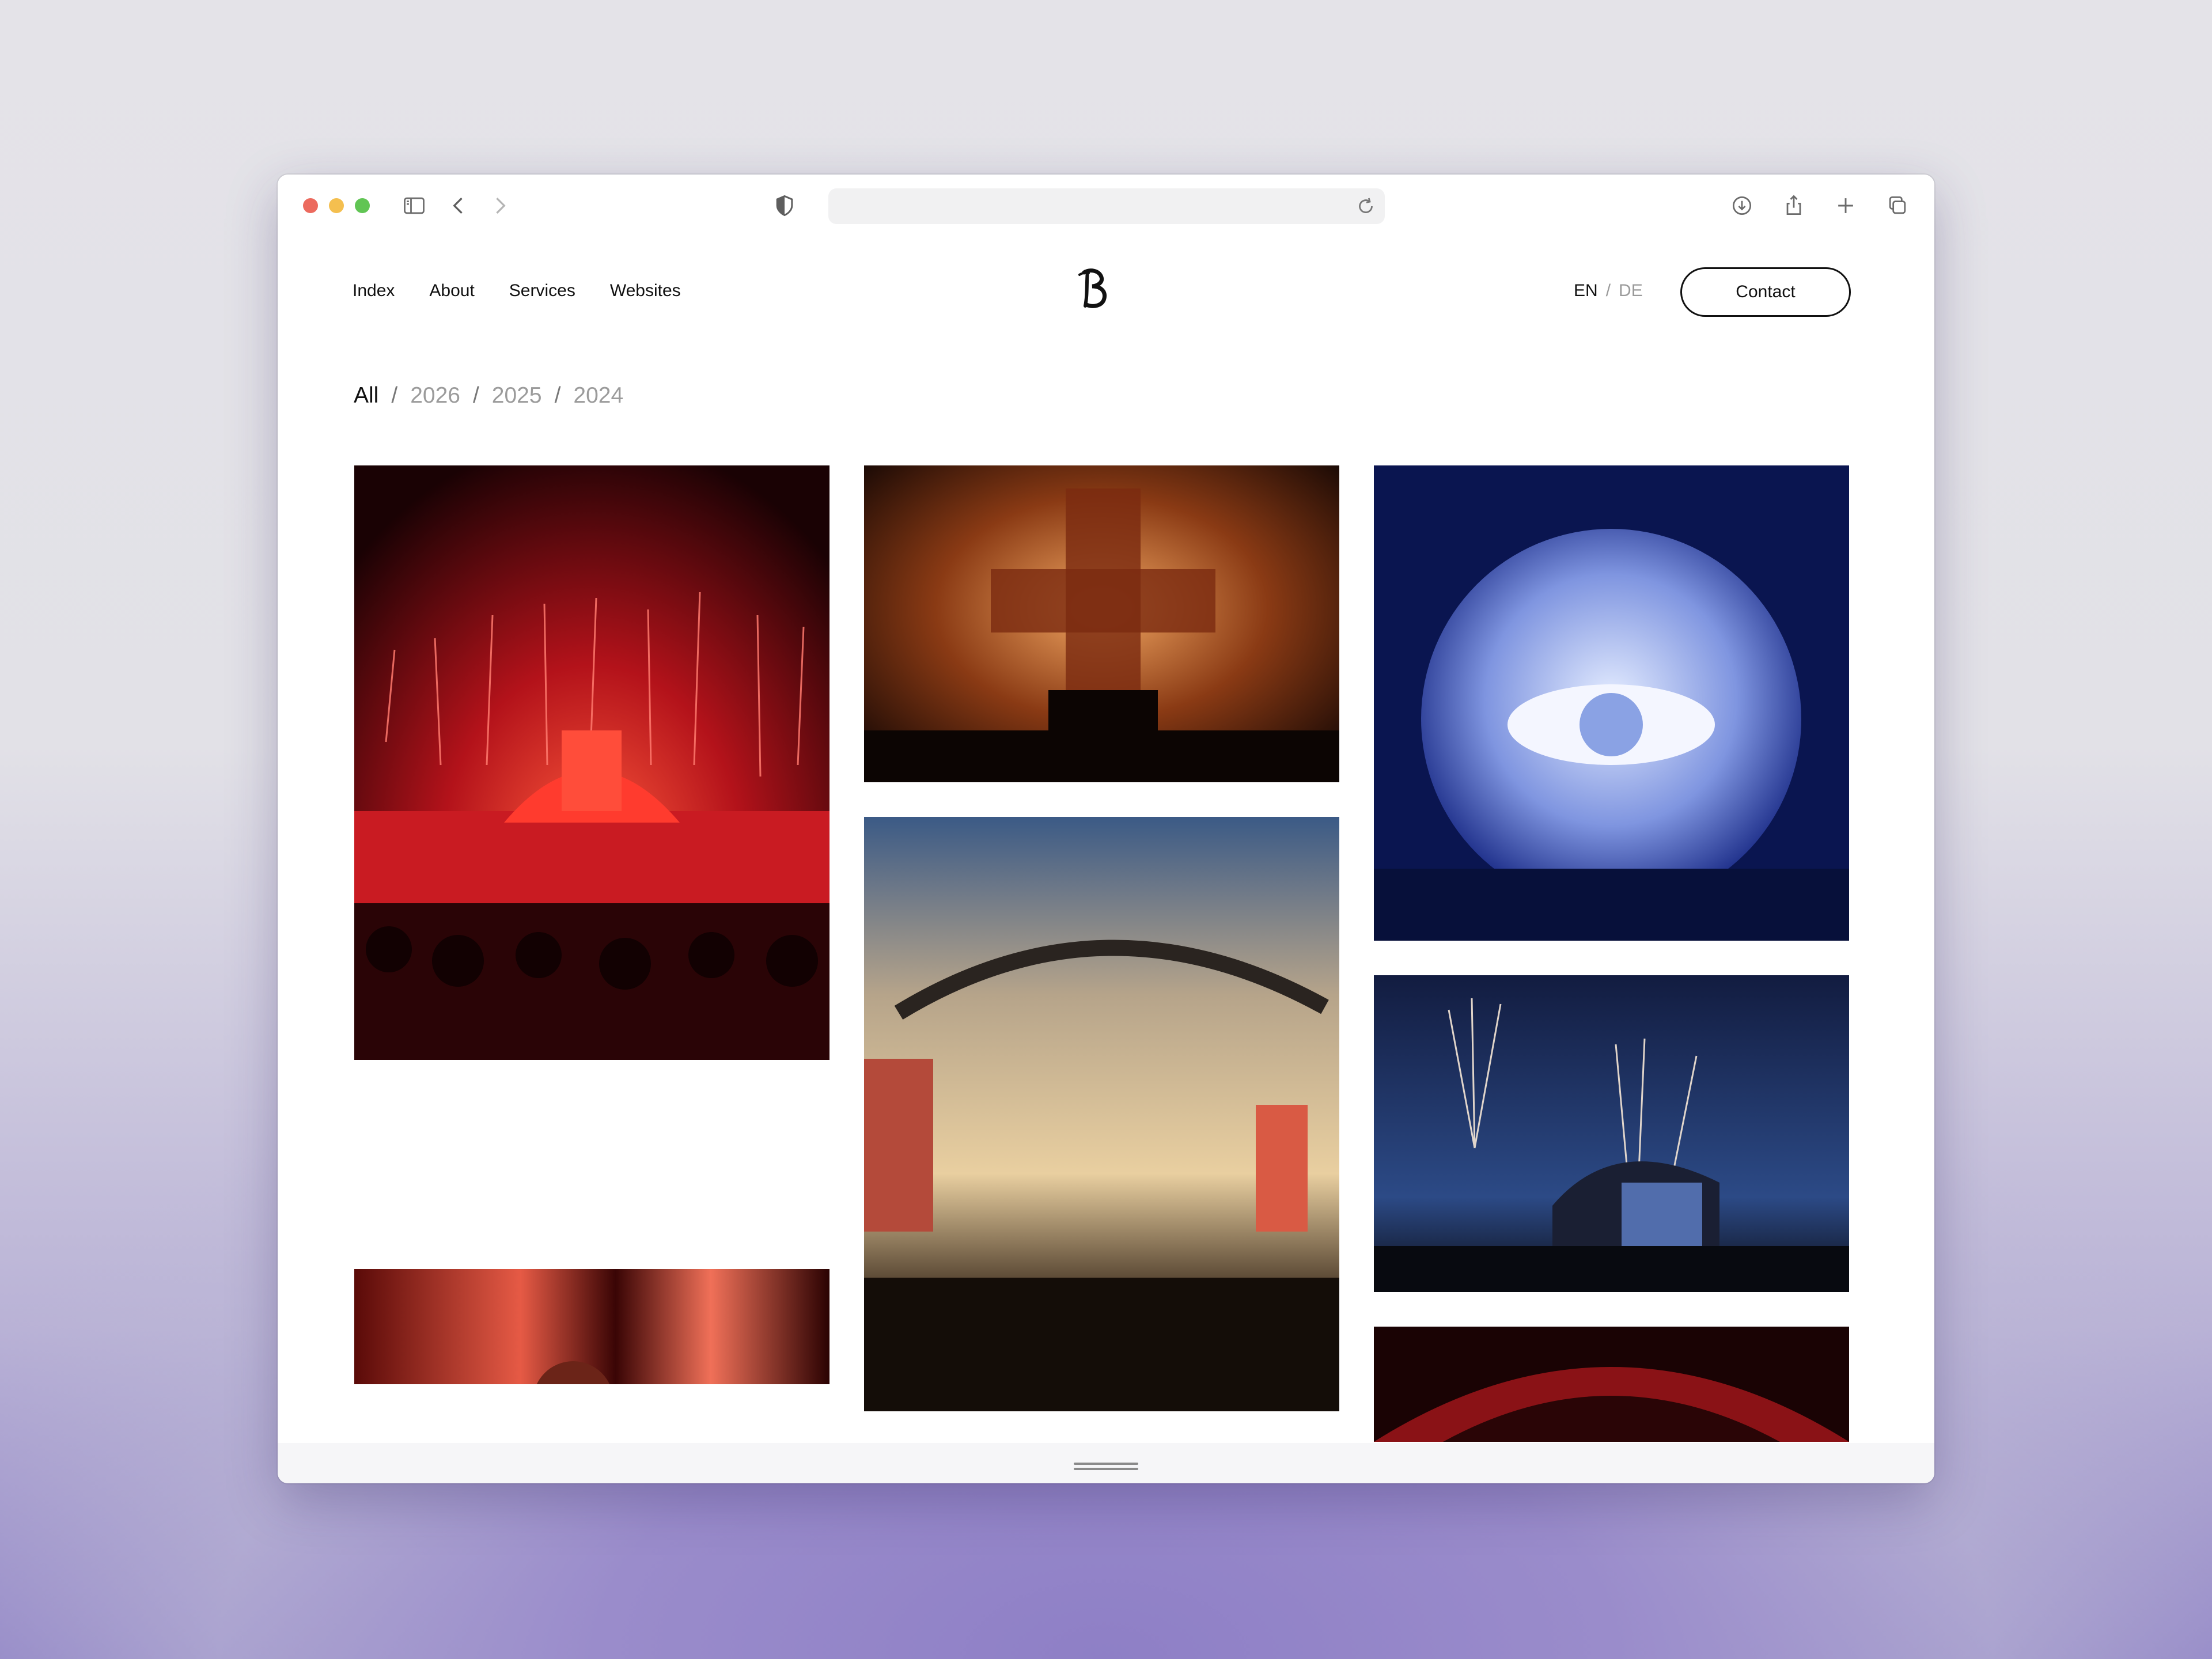  What do you see at coordinates (1611, 1133) in the screenshot?
I see `photo-dusk-fireworks-stage` at bounding box center [1611, 1133].